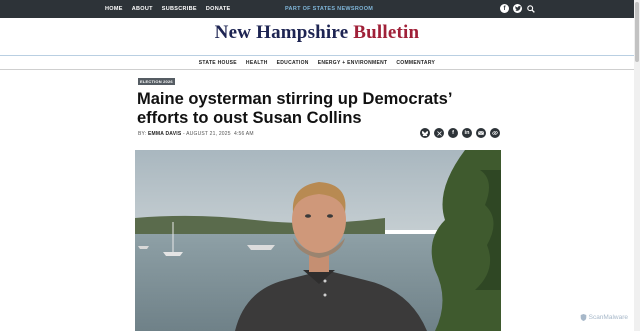  I want to click on shield-icon, so click(583, 317).